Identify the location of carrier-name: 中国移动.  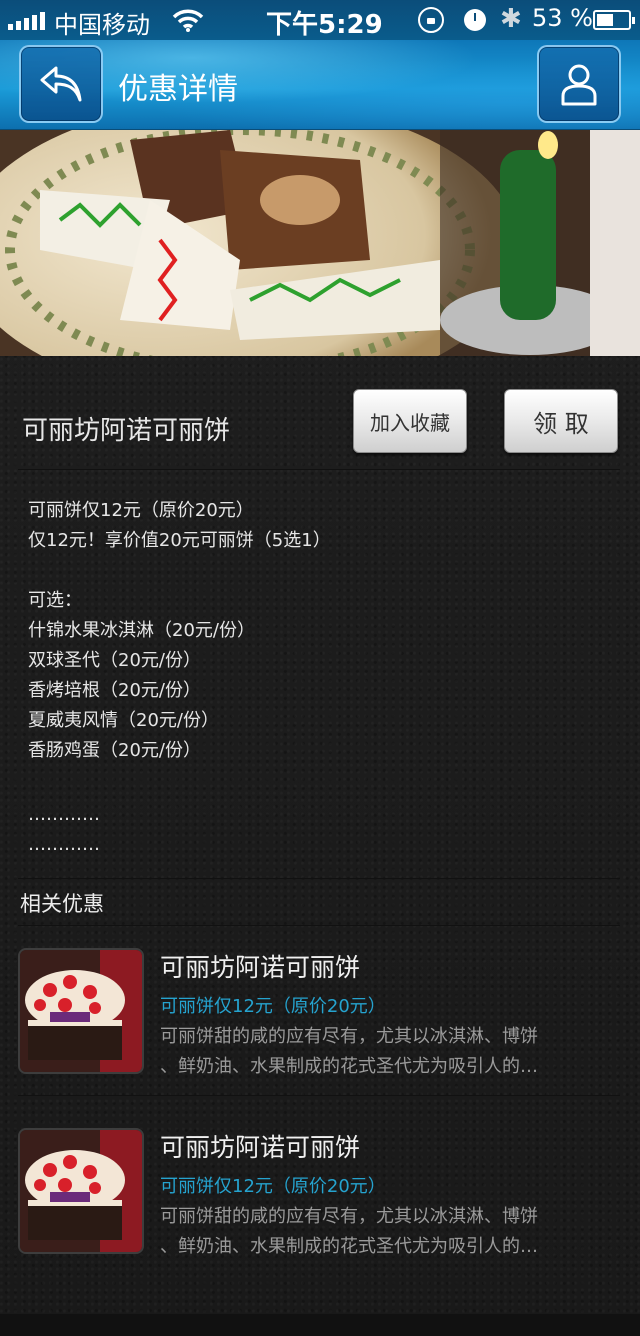
(102, 25).